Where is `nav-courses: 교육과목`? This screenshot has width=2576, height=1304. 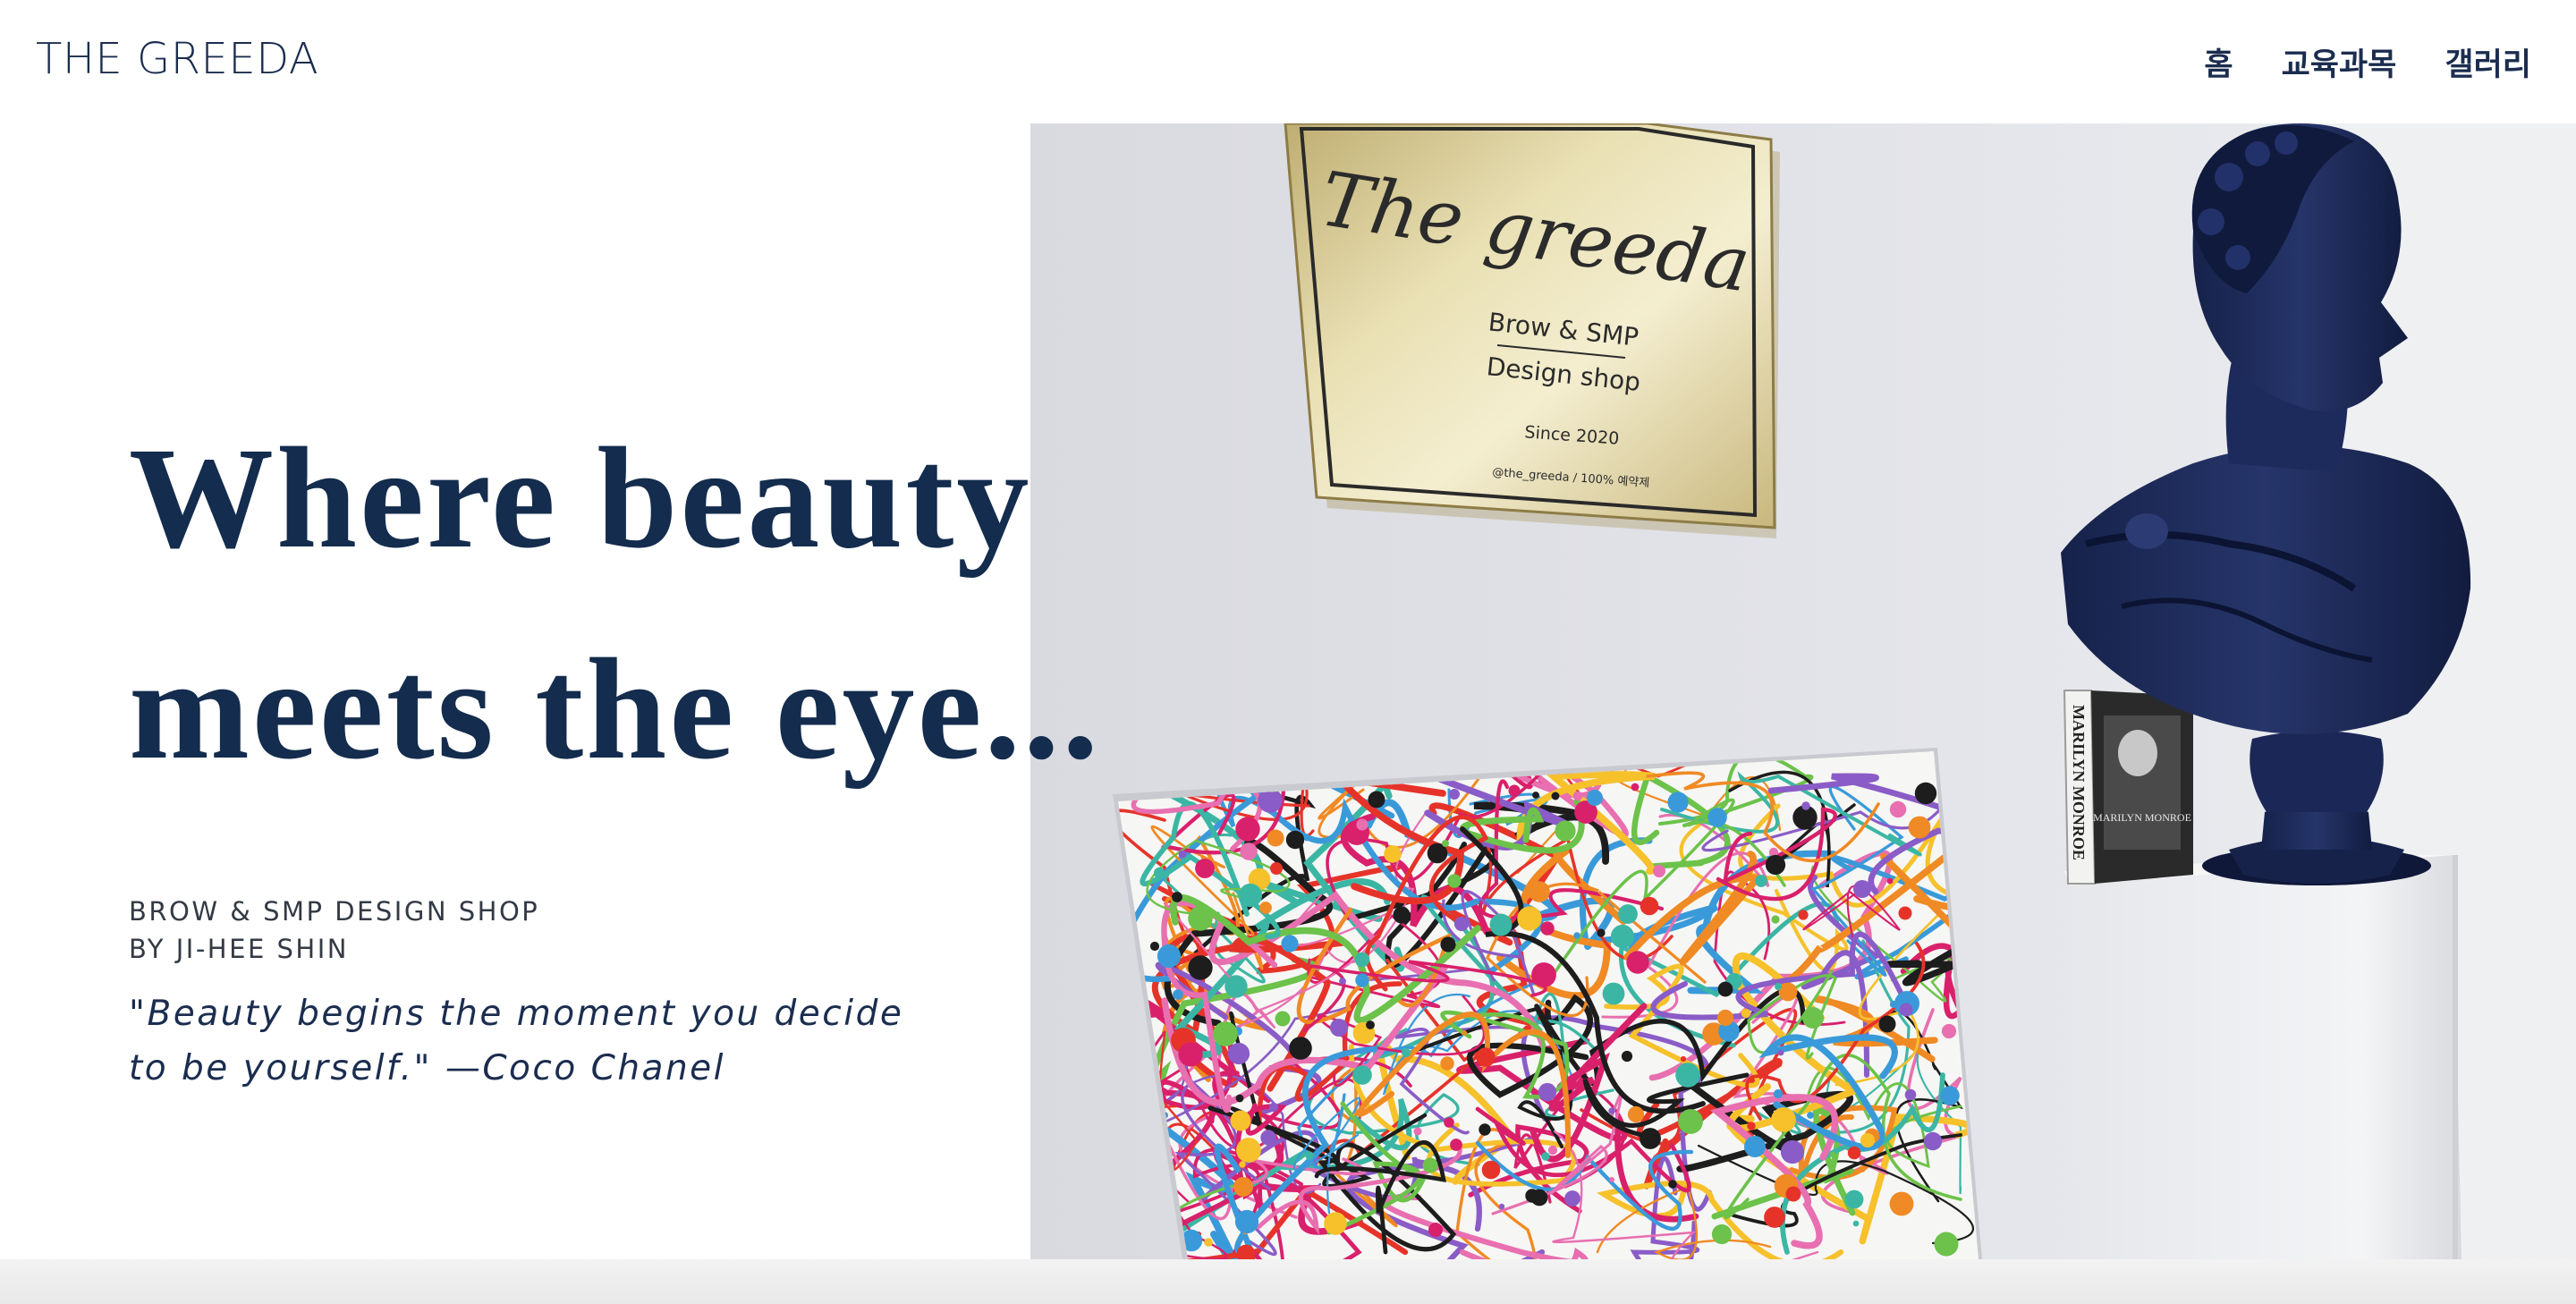 nav-courses: 교육과목 is located at coordinates (2339, 62).